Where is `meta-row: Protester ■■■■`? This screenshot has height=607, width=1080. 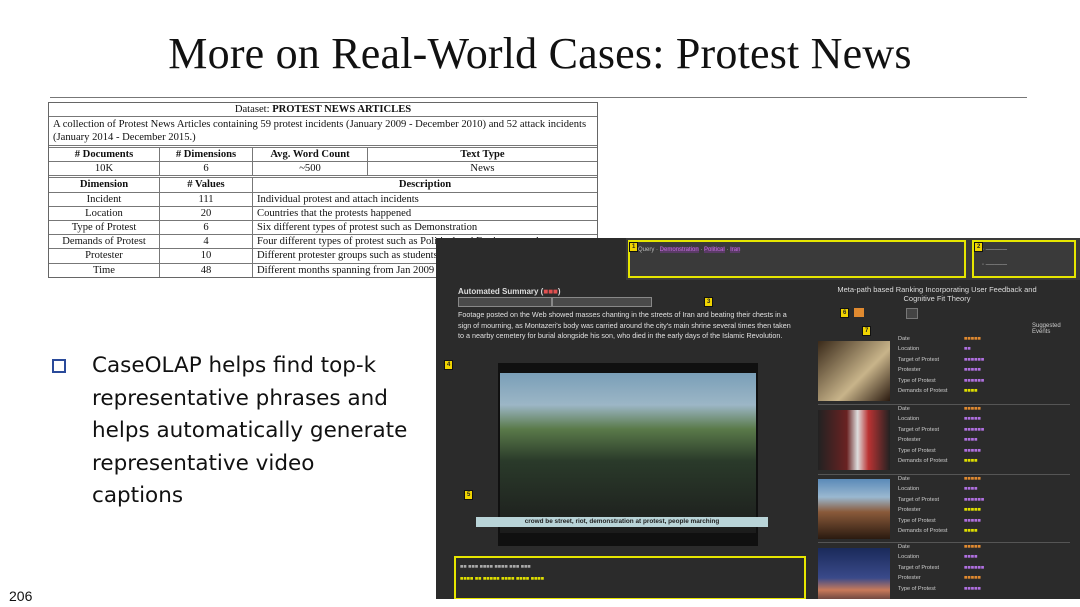
meta-row: Protester ■■■■ is located at coordinates (941, 440).